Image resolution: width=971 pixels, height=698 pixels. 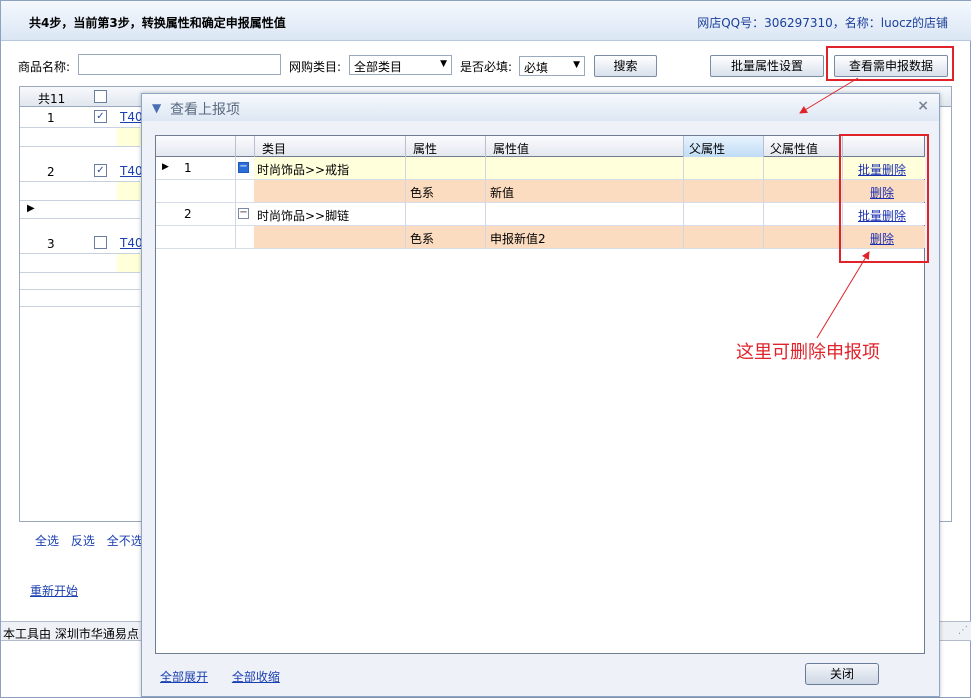 What do you see at coordinates (552, 66) in the screenshot?
I see `required-select: 必填 ▼` at bounding box center [552, 66].